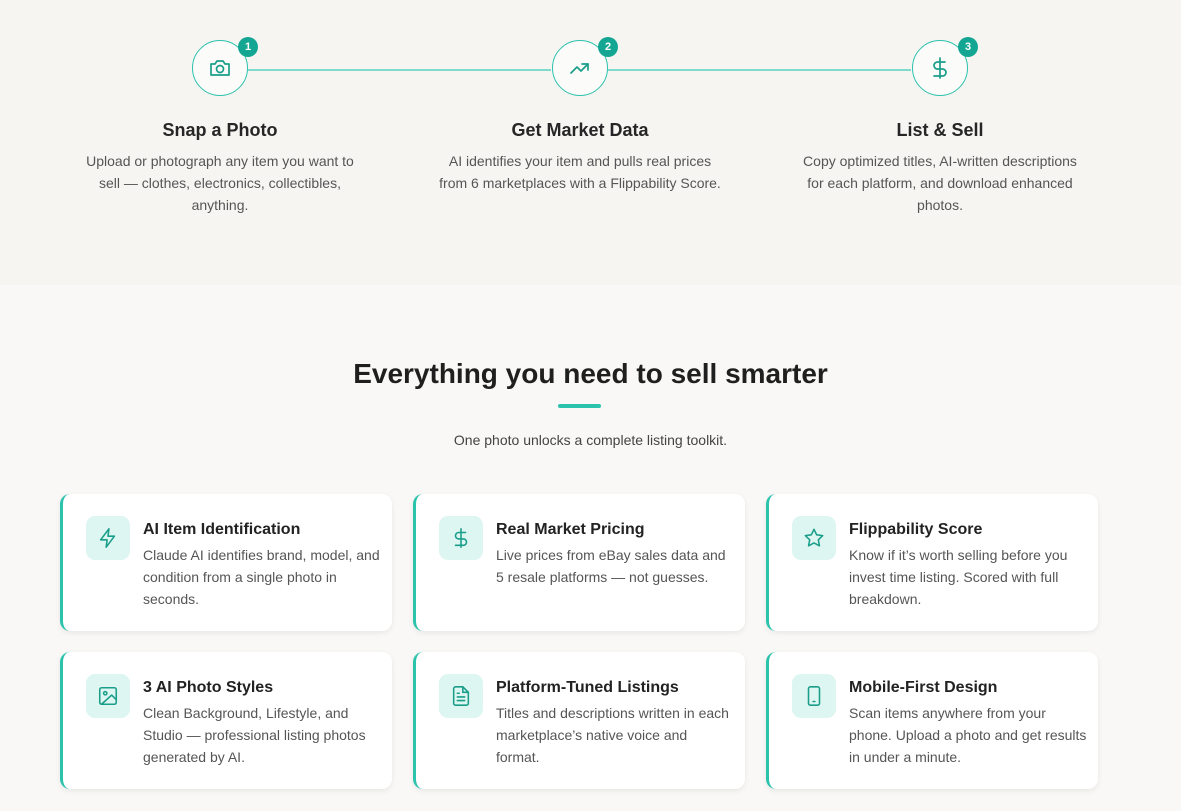 The width and height of the screenshot is (1181, 811). What do you see at coordinates (590, 373) in the screenshot?
I see `section-title: Everything you need to sell smarter` at bounding box center [590, 373].